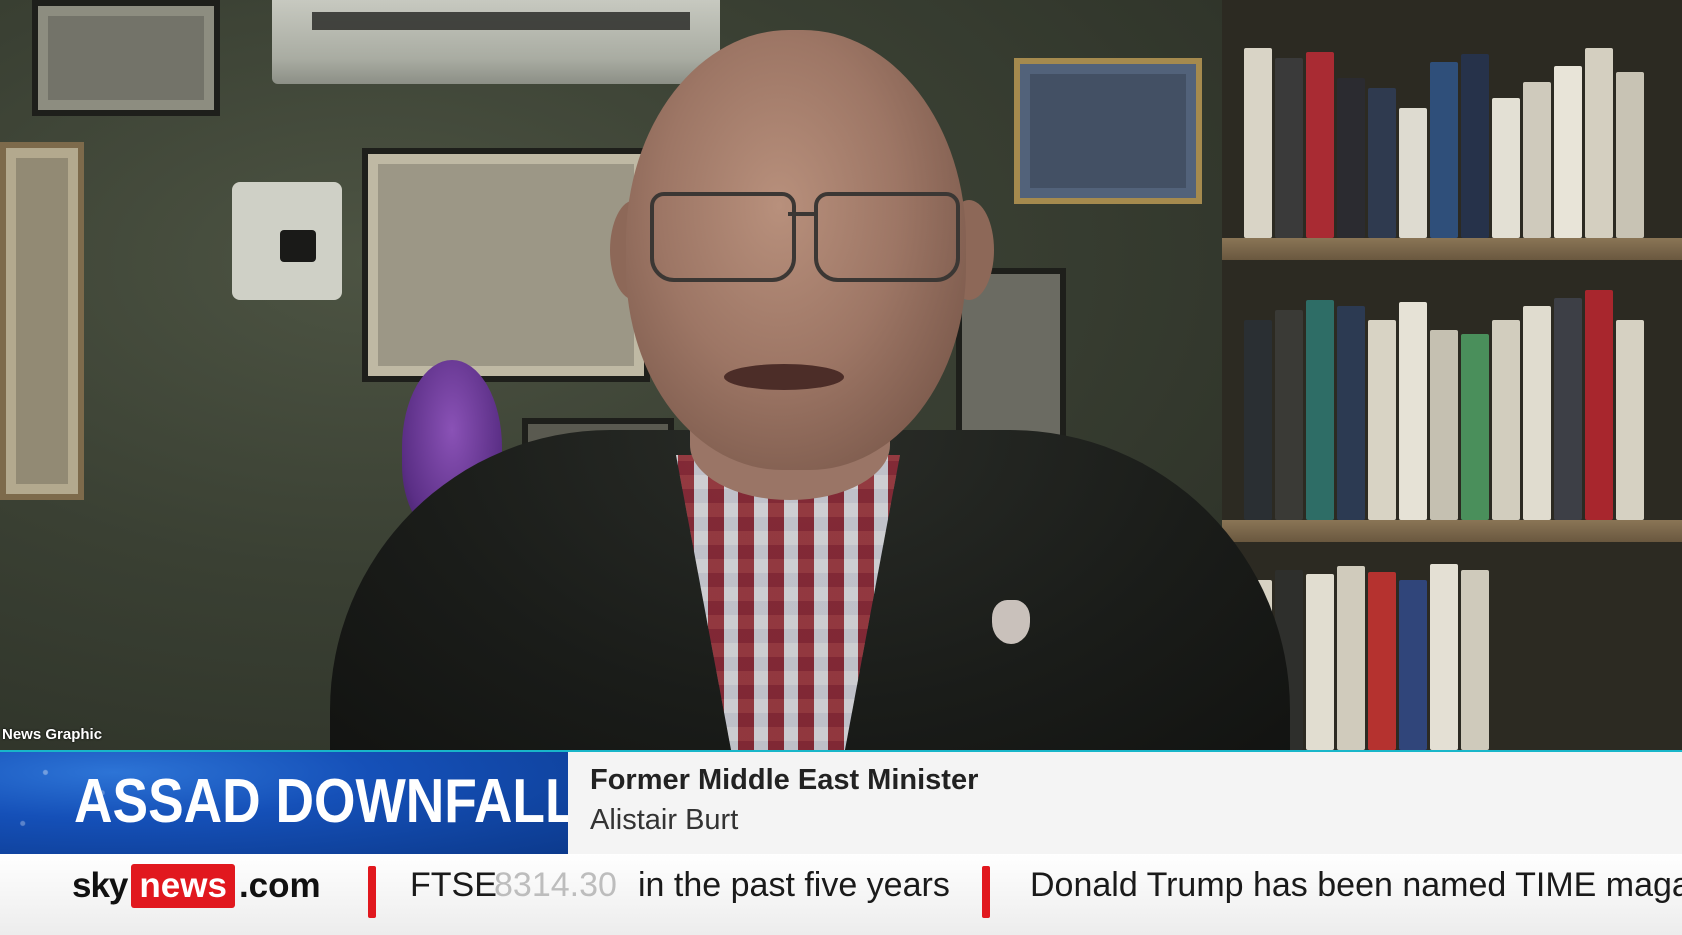  Describe the element at coordinates (42, 321) in the screenshot. I see `wall-picture-left` at that location.